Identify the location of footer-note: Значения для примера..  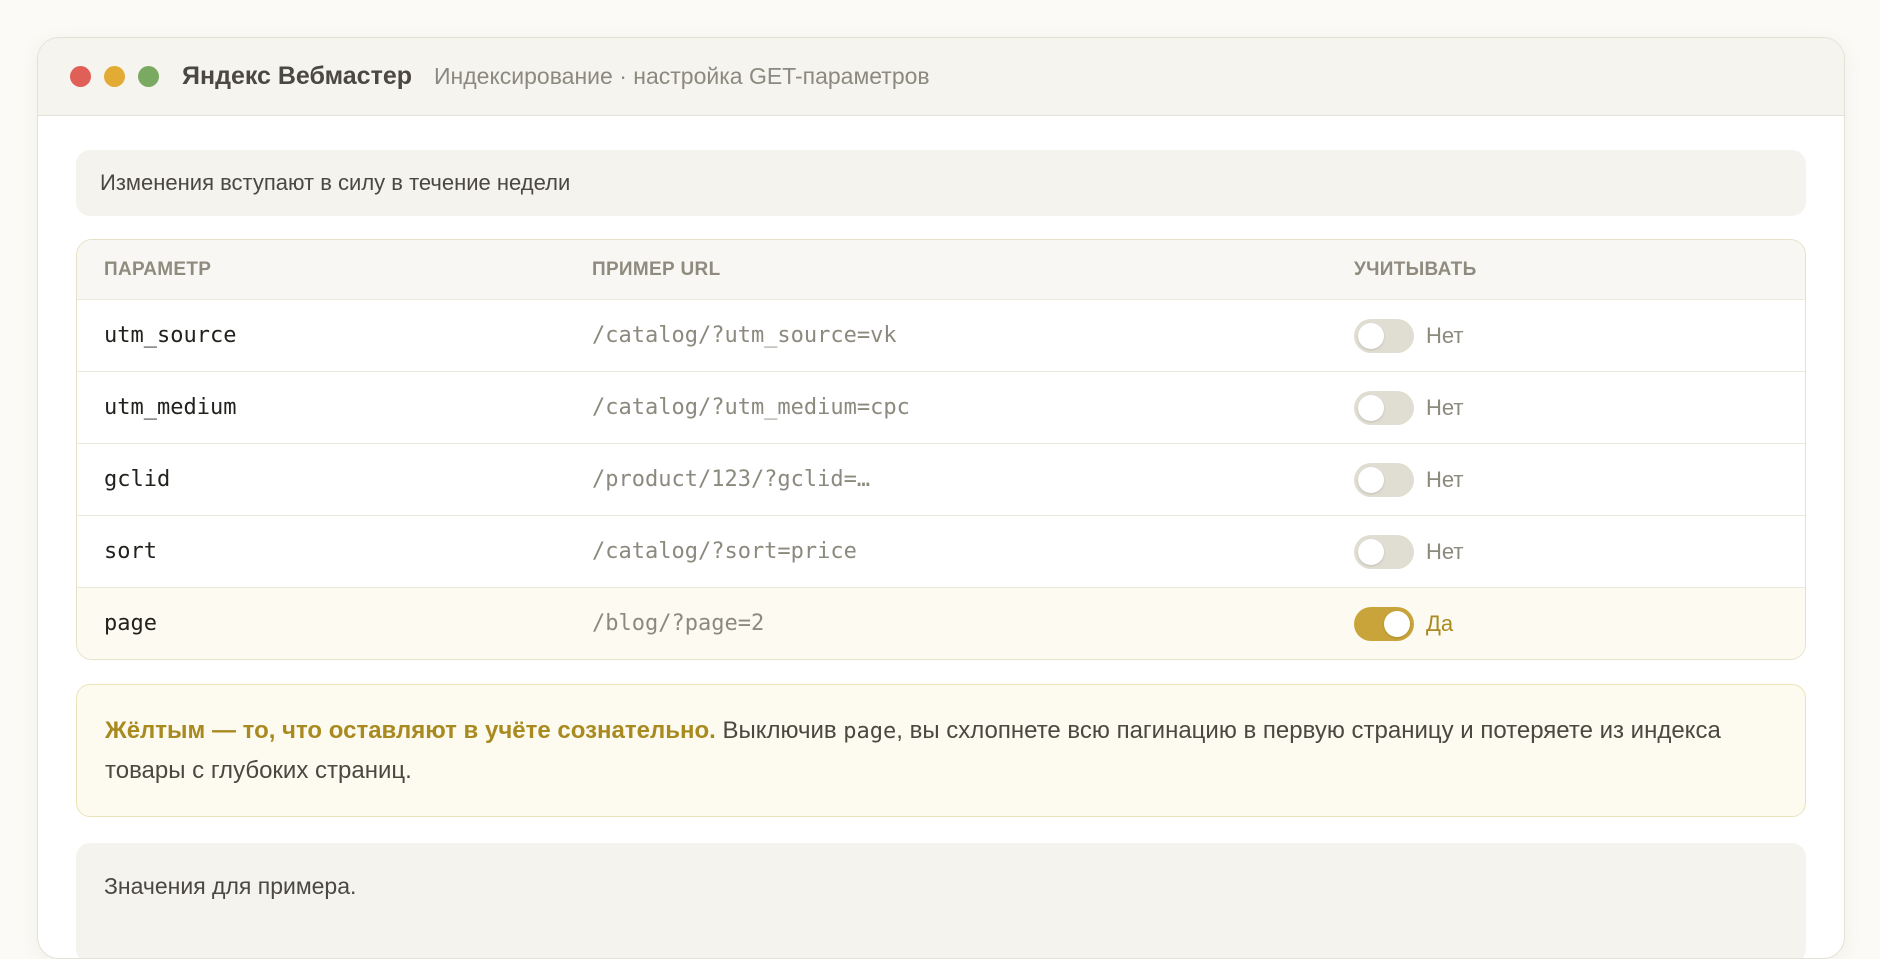
(941, 900).